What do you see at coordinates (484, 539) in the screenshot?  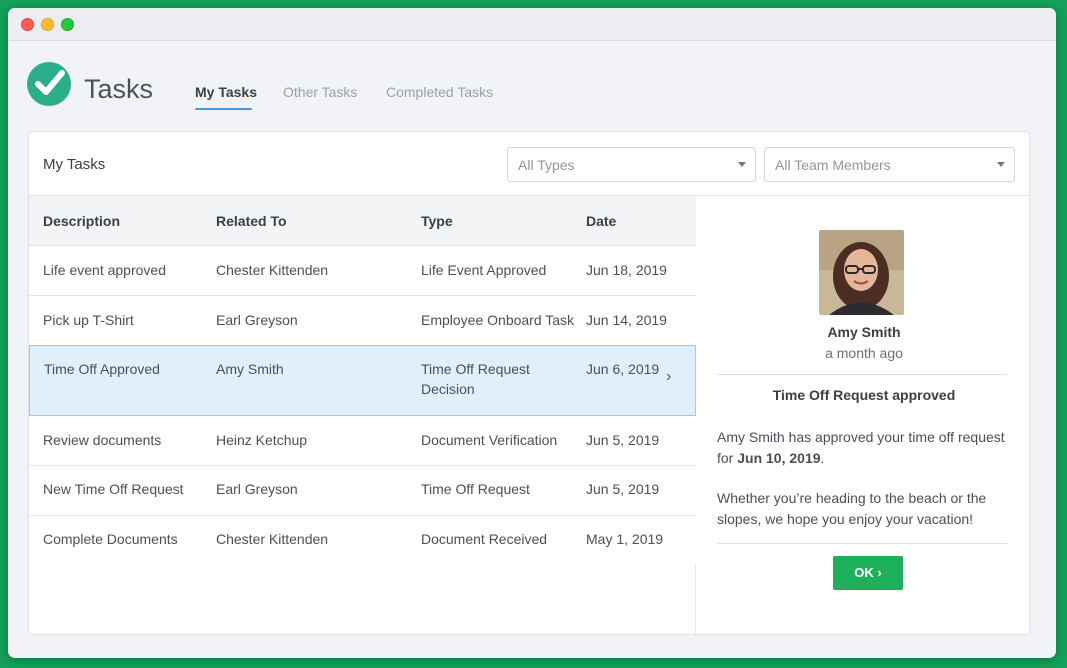 I see `row-type: Document Received` at bounding box center [484, 539].